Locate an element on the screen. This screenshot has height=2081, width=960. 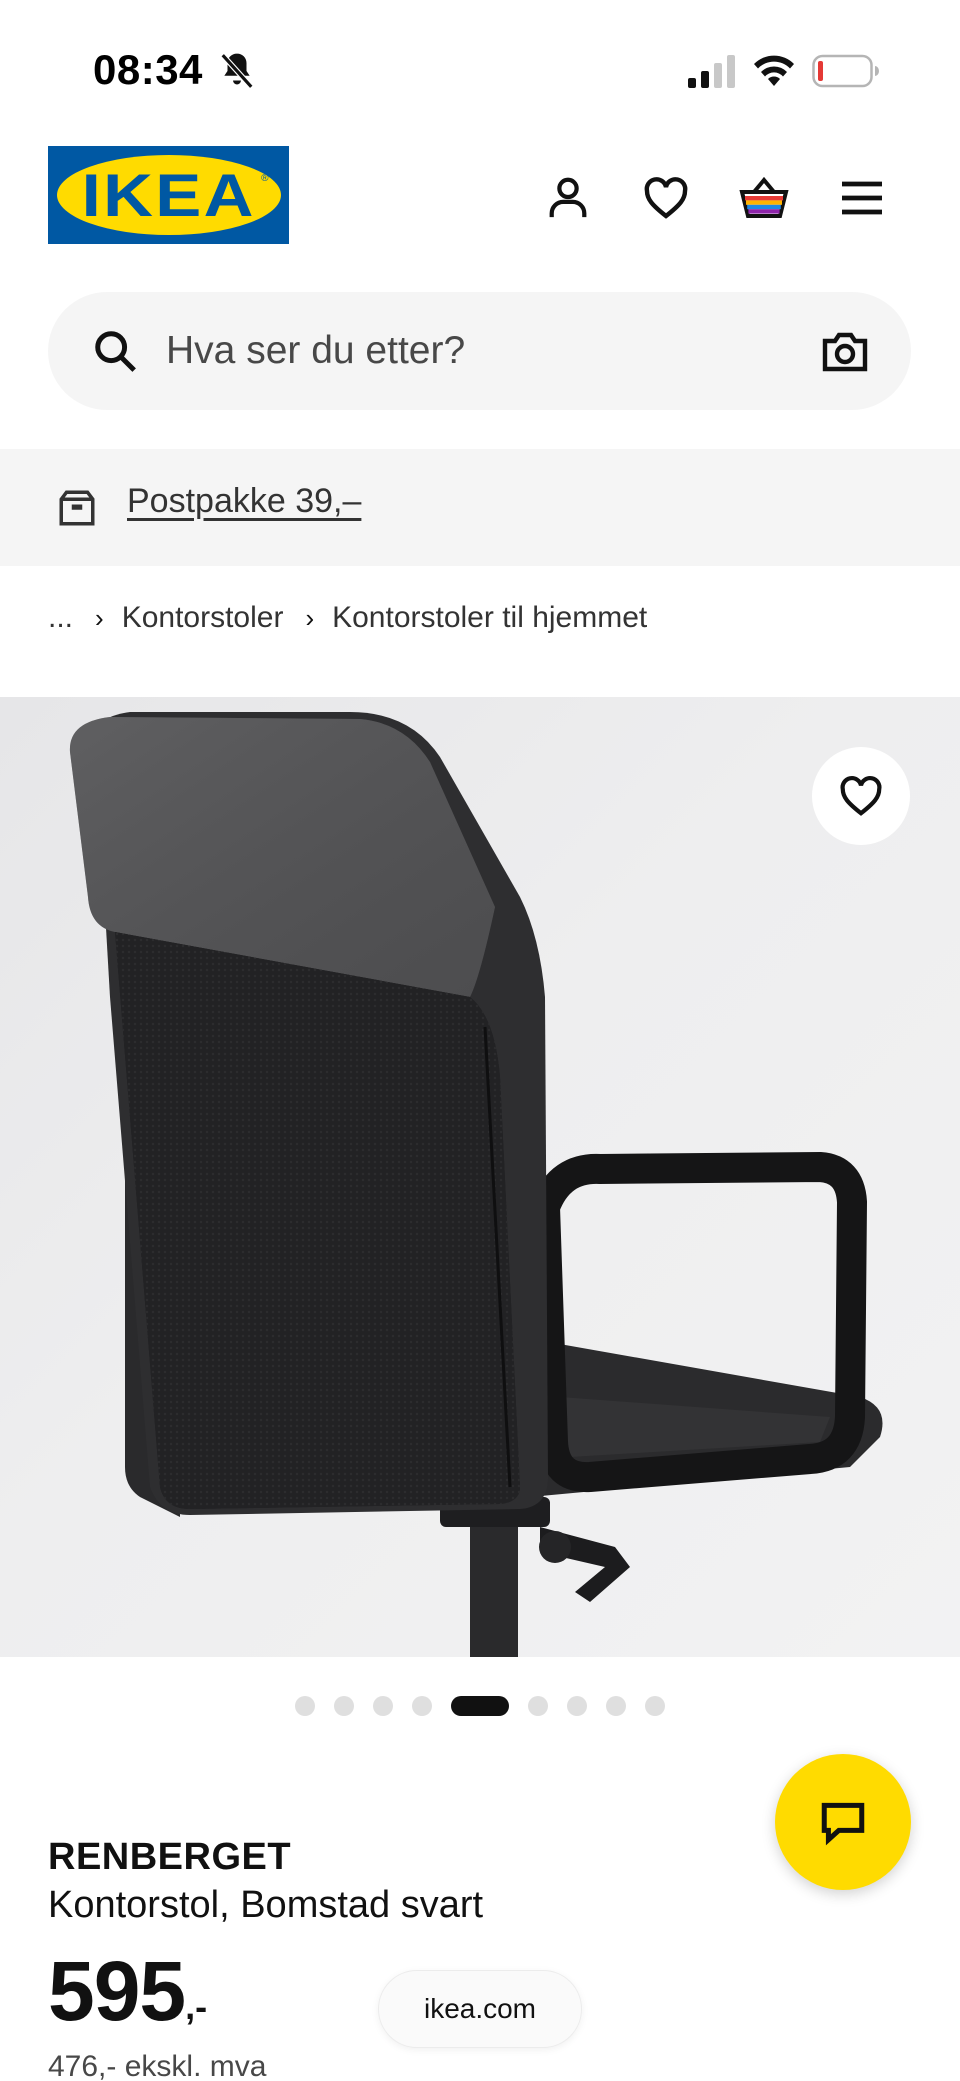
ikea-logo: IKEA ® is located at coordinates (168, 195).